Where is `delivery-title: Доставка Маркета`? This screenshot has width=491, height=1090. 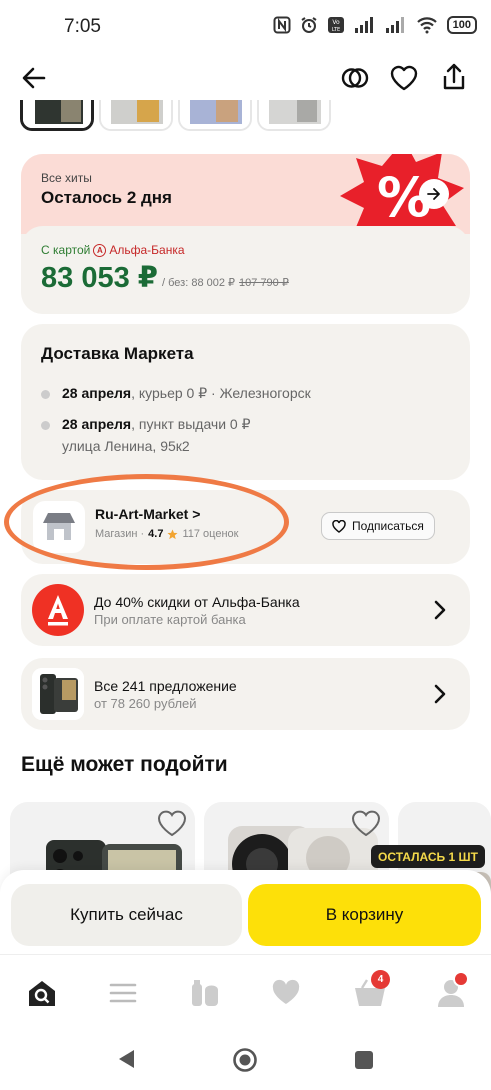 delivery-title: Доставка Маркета is located at coordinates (117, 353).